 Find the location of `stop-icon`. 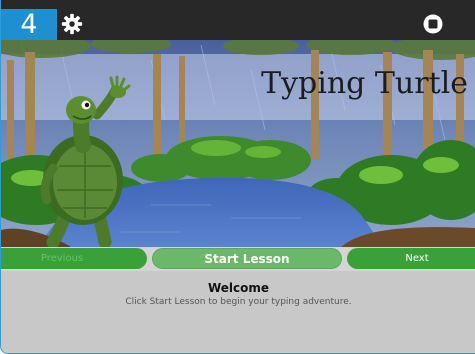

stop-icon is located at coordinates (433, 24).